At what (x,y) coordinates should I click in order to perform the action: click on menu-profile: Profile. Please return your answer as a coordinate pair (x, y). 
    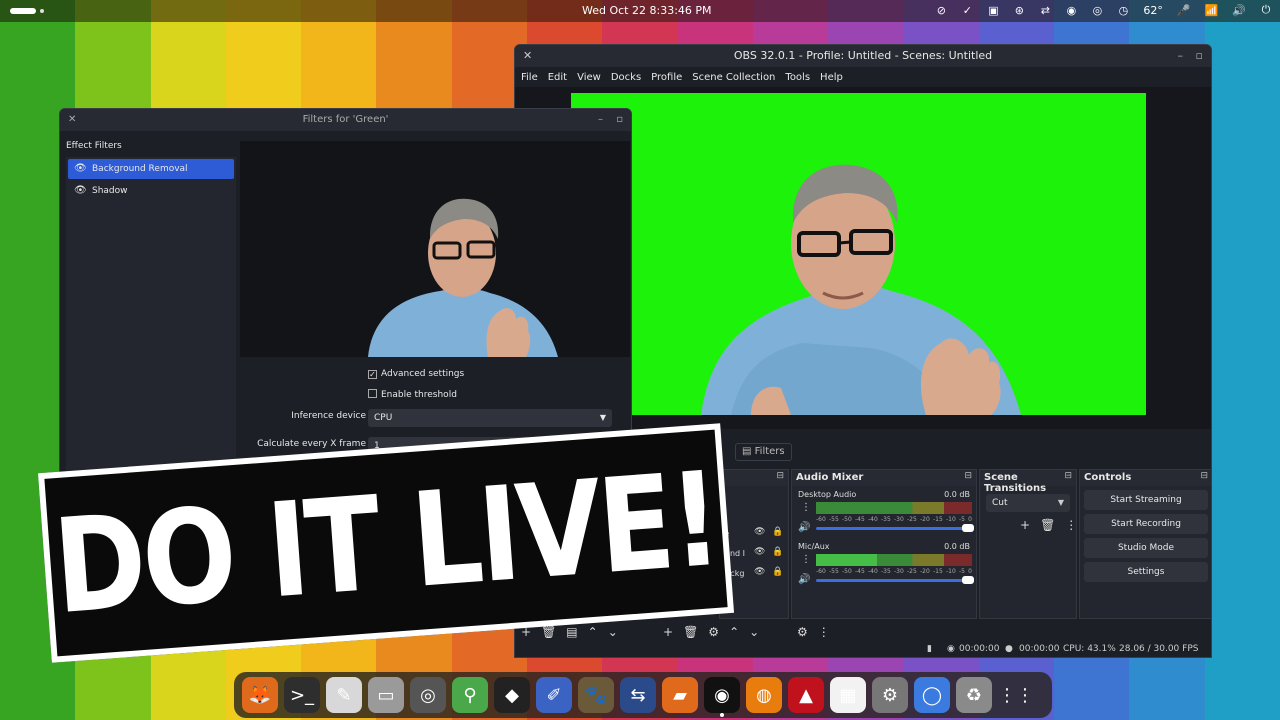
    Looking at the image, I should click on (666, 77).